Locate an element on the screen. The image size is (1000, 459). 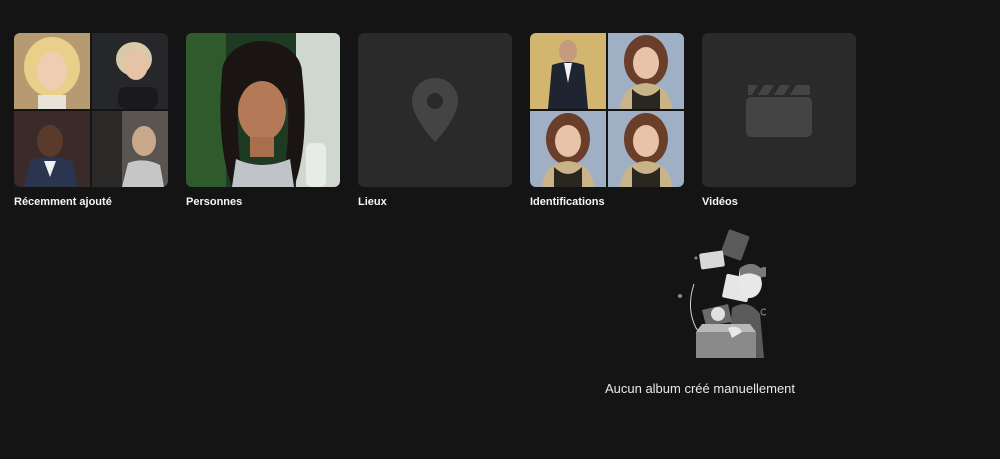
album-videos: Vidéos is located at coordinates (779, 120).